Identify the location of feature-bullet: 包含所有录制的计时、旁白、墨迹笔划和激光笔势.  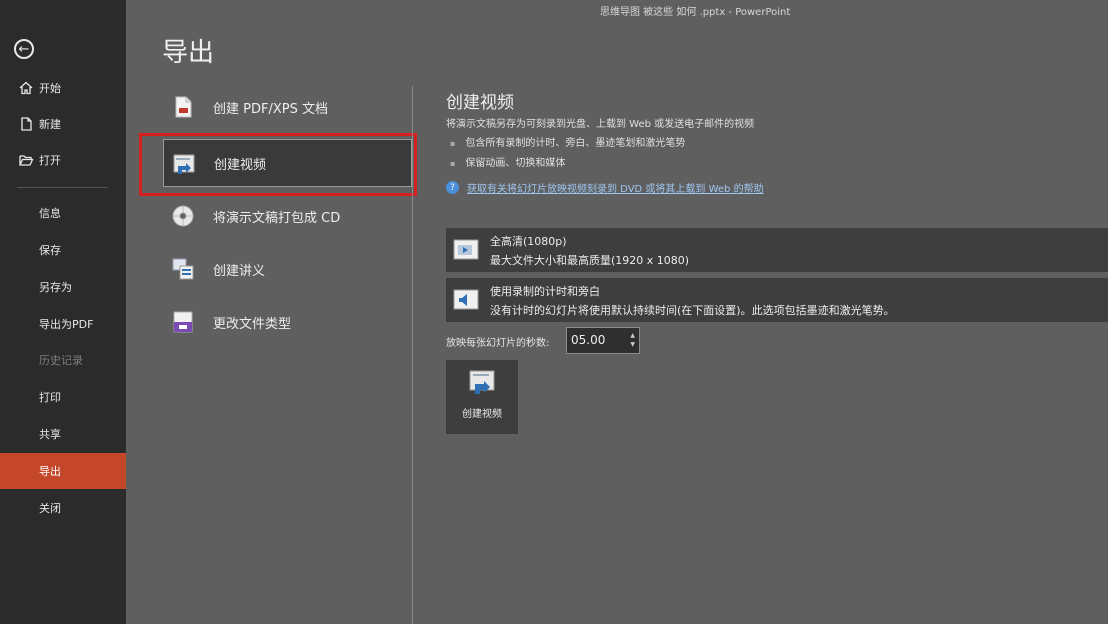
(567, 141).